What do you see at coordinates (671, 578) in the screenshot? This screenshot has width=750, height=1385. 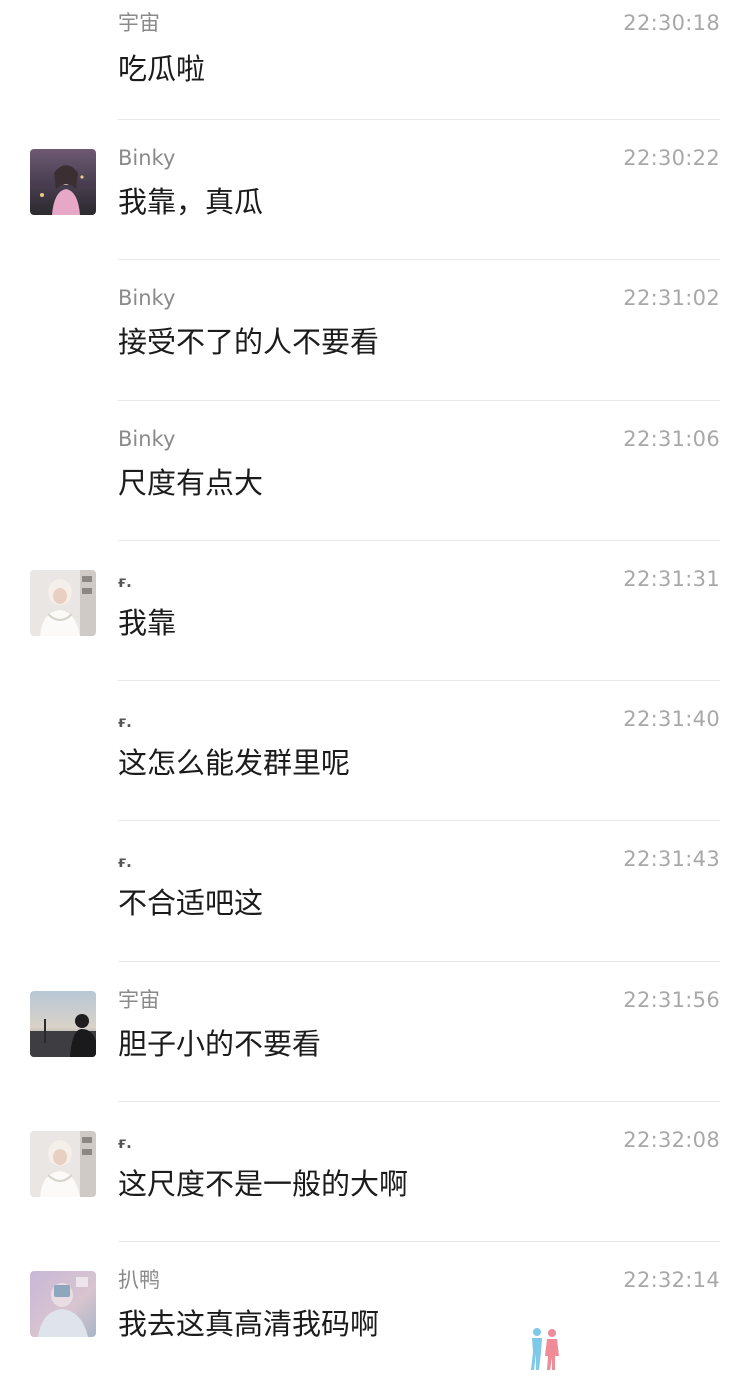 I see `message-time: 22:31:31` at bounding box center [671, 578].